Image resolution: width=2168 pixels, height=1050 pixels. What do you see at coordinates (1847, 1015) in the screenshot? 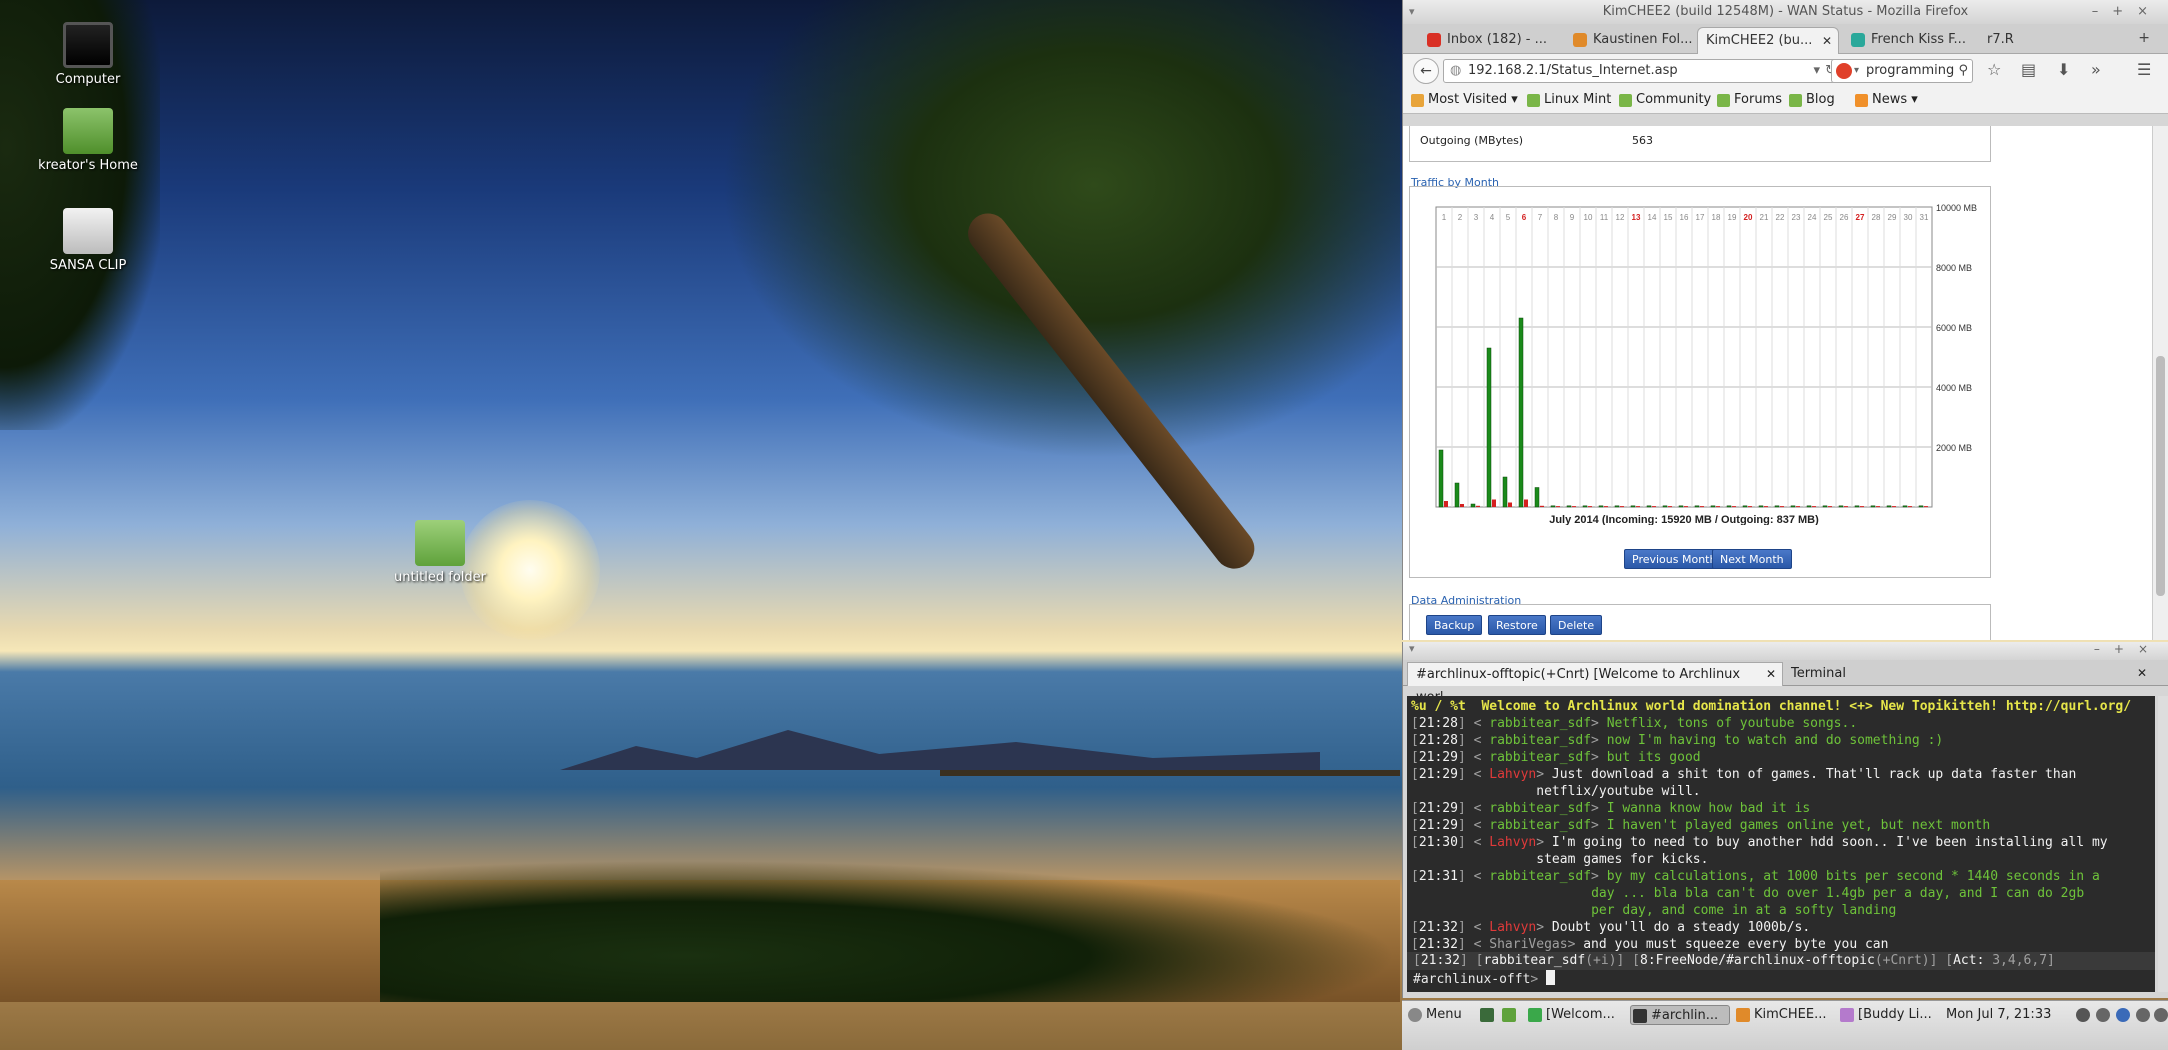
I see `pidgin-icon` at bounding box center [1847, 1015].